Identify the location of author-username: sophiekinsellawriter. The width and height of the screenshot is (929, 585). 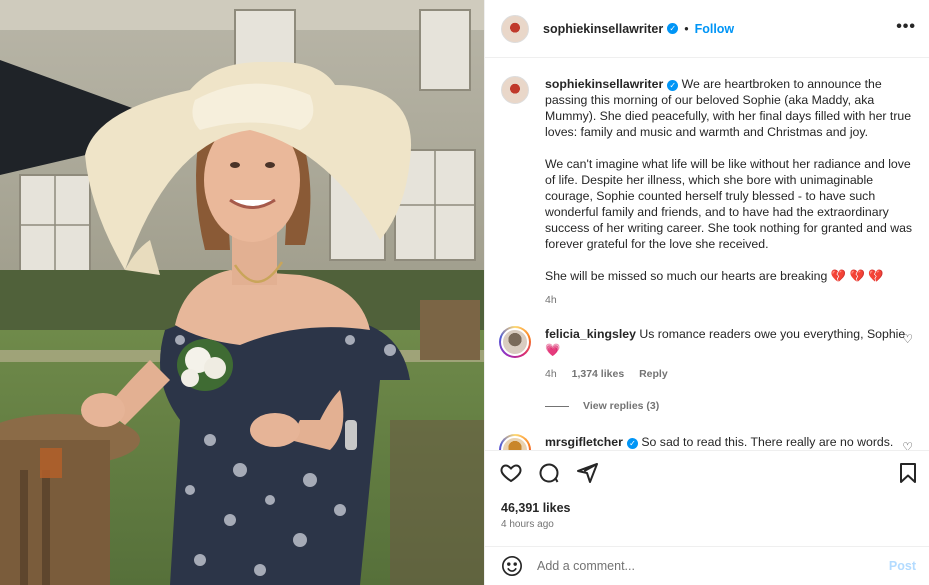
(603, 29).